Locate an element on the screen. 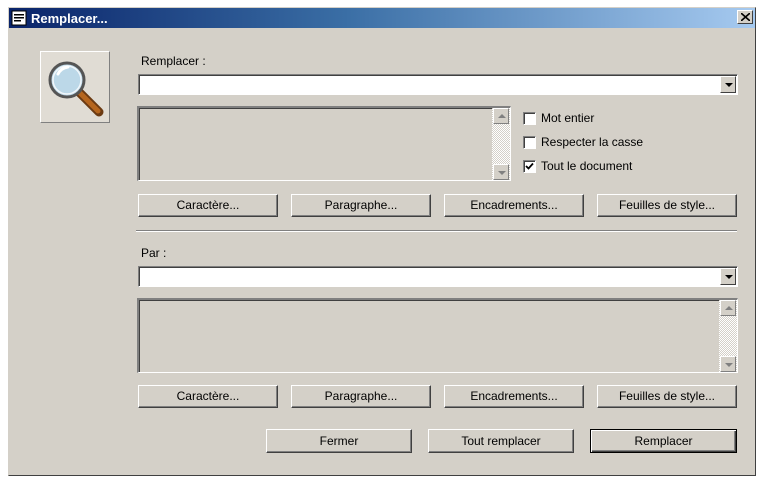 The height and width of the screenshot is (478, 760). replace-label: Par : is located at coordinates (154, 253).